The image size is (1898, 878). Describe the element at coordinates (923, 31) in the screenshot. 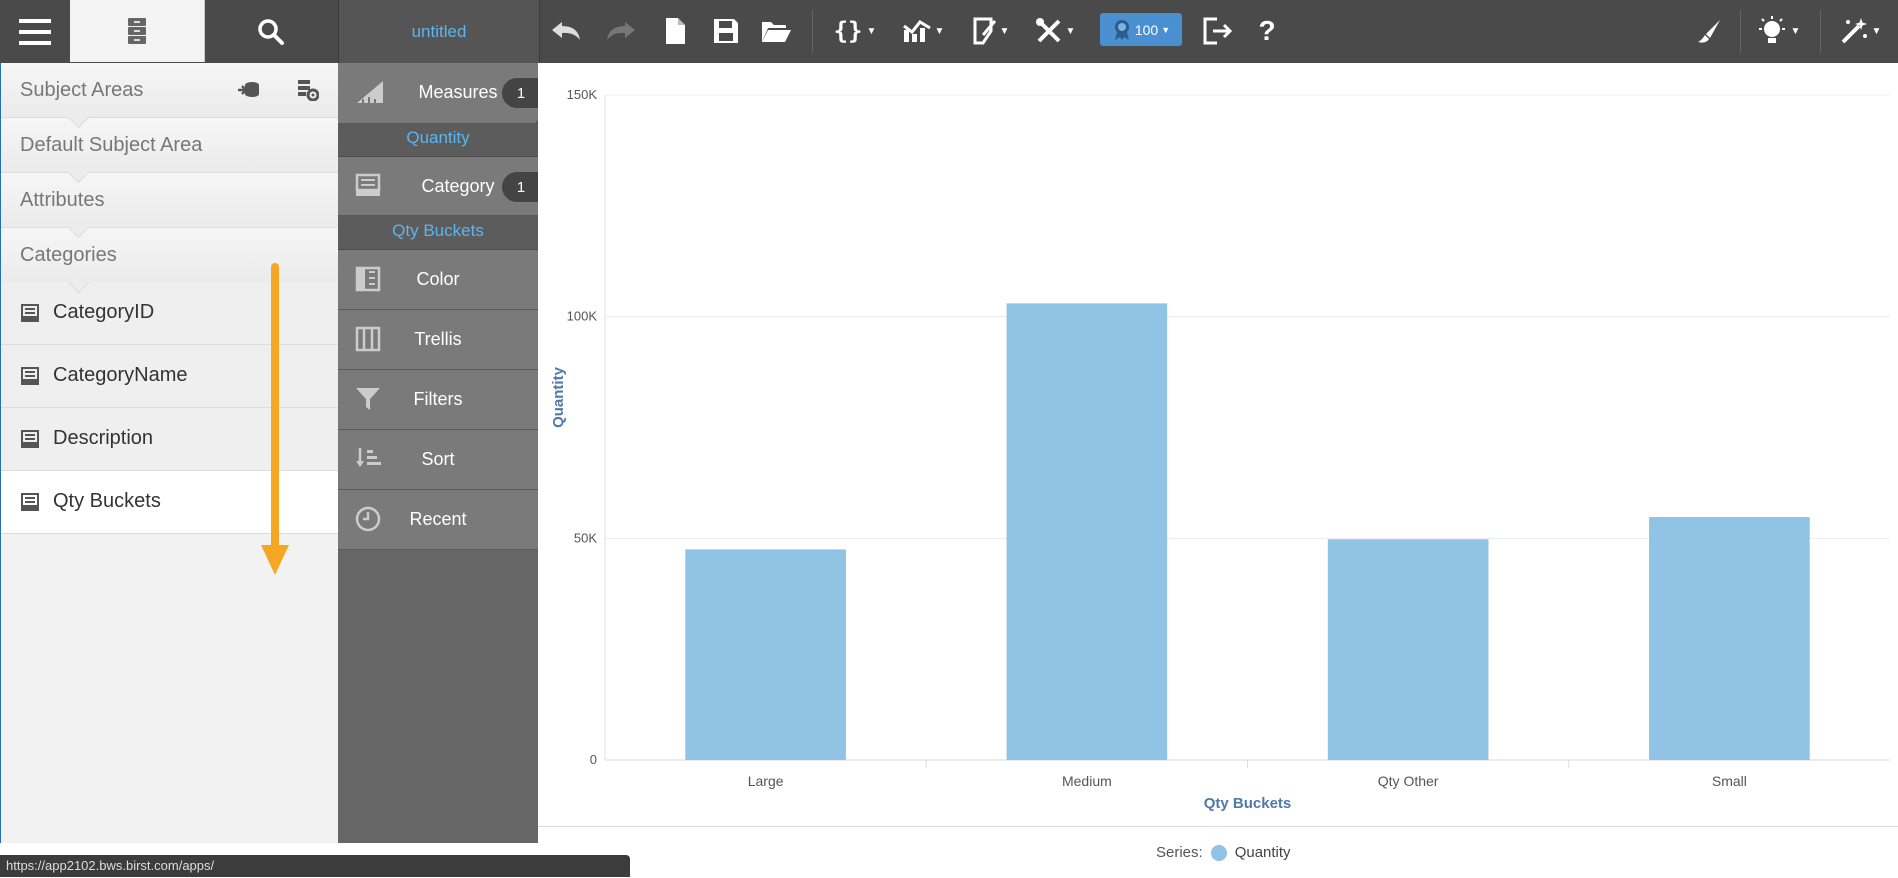

I see `chart-type-icon: ▼` at that location.